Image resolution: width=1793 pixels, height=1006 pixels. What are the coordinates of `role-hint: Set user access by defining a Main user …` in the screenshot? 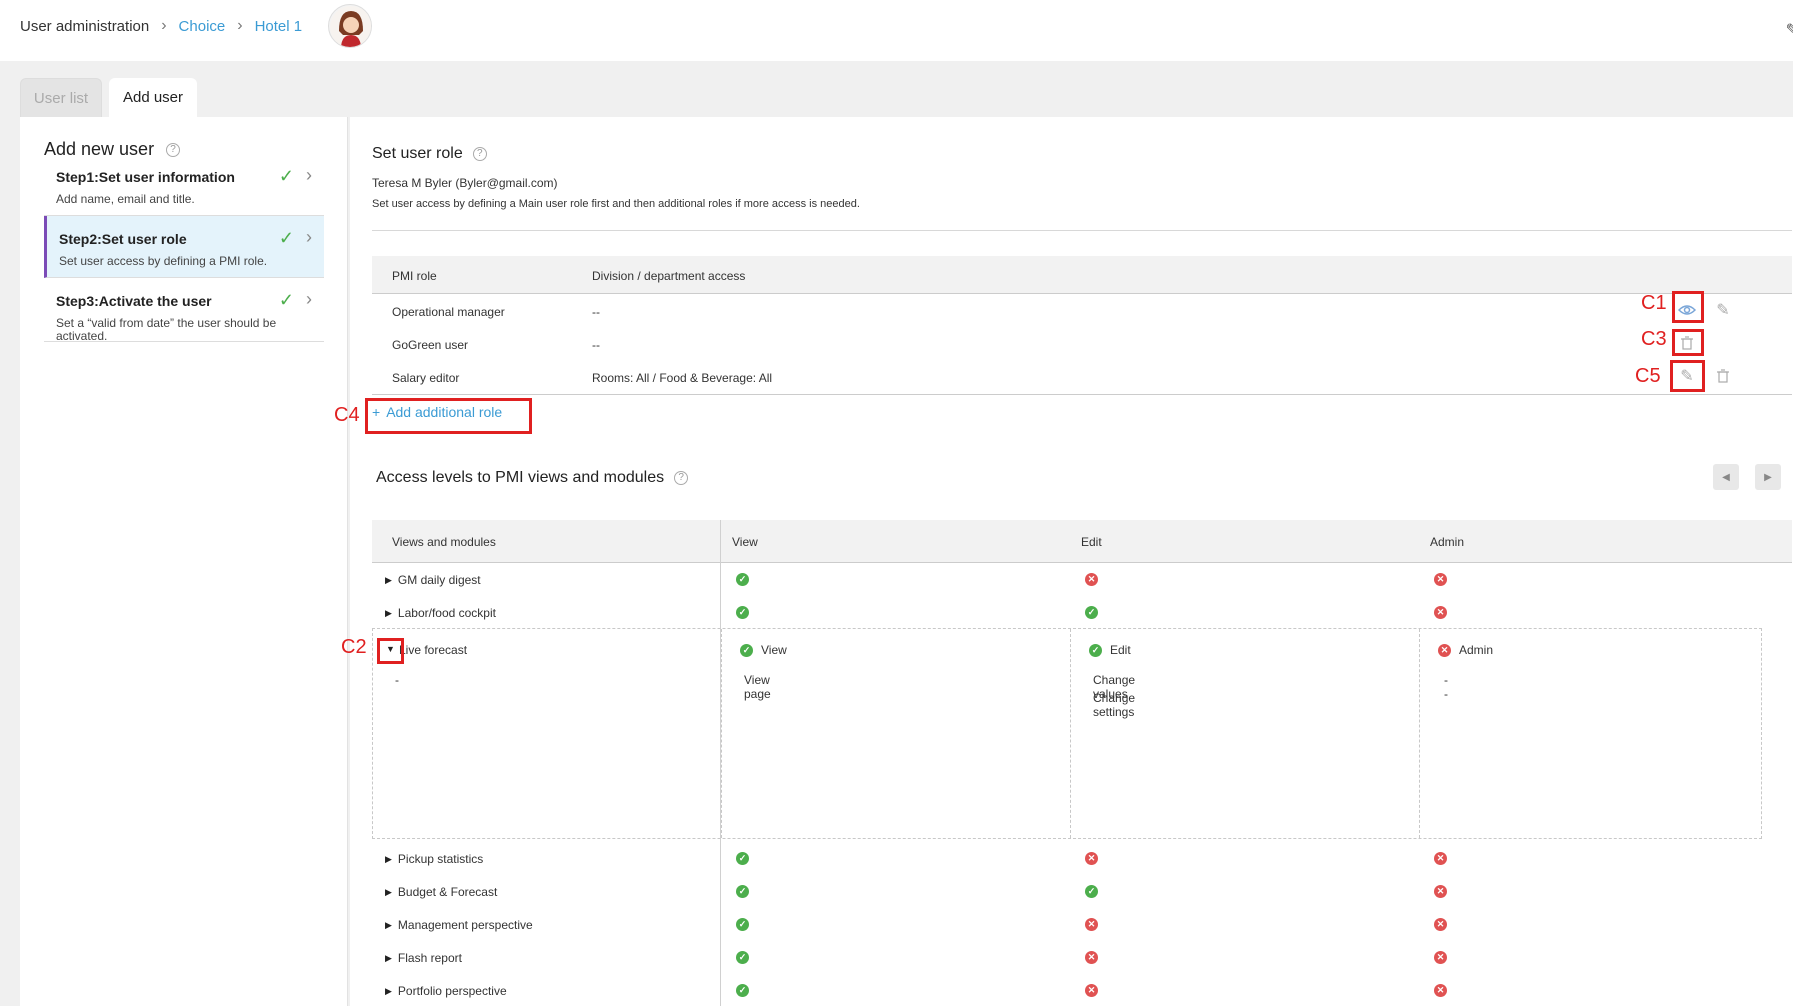 It's located at (616, 204).